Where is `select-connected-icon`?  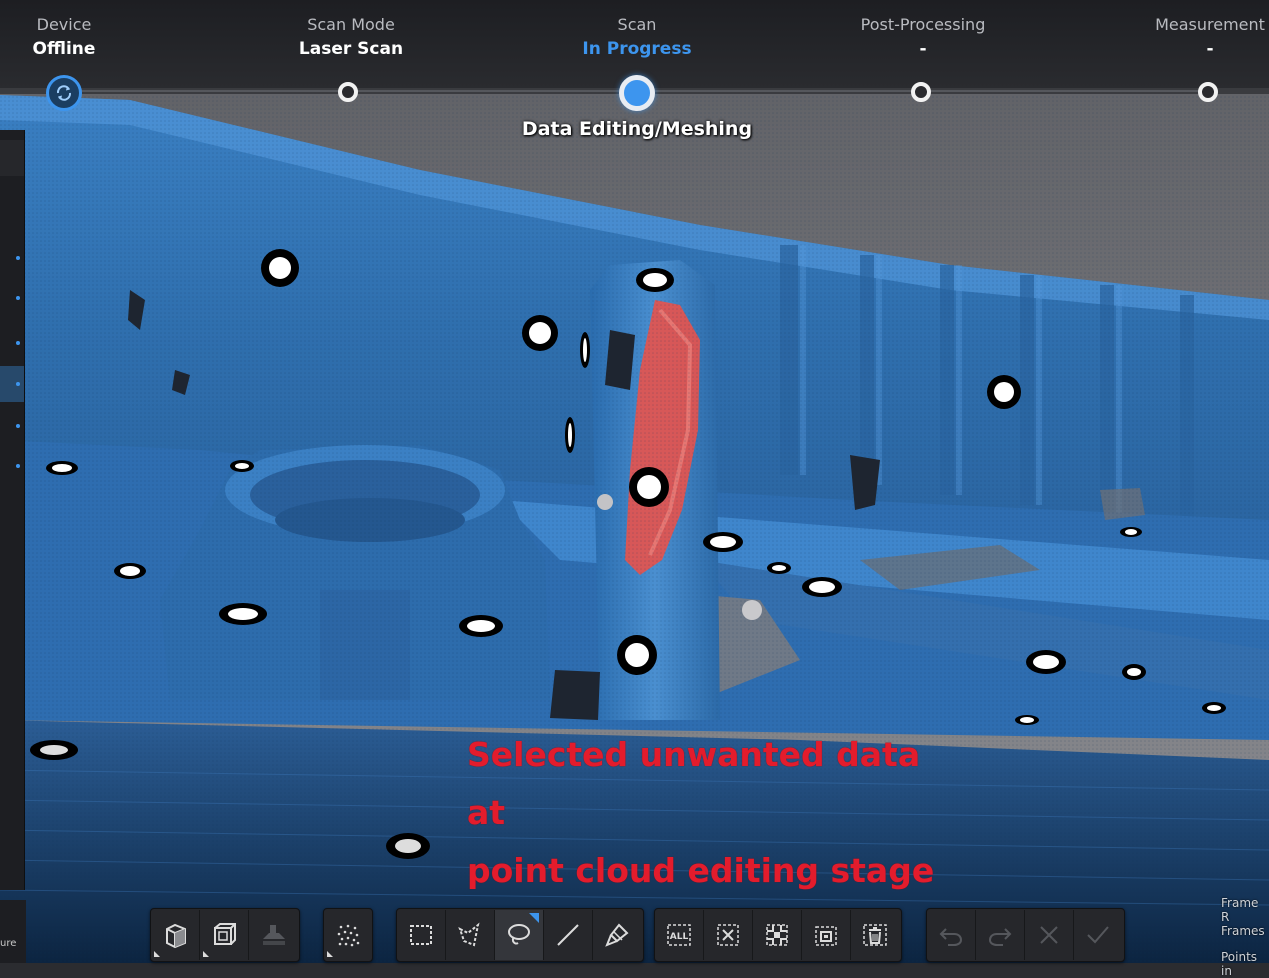 select-connected-icon is located at coordinates (826, 936).